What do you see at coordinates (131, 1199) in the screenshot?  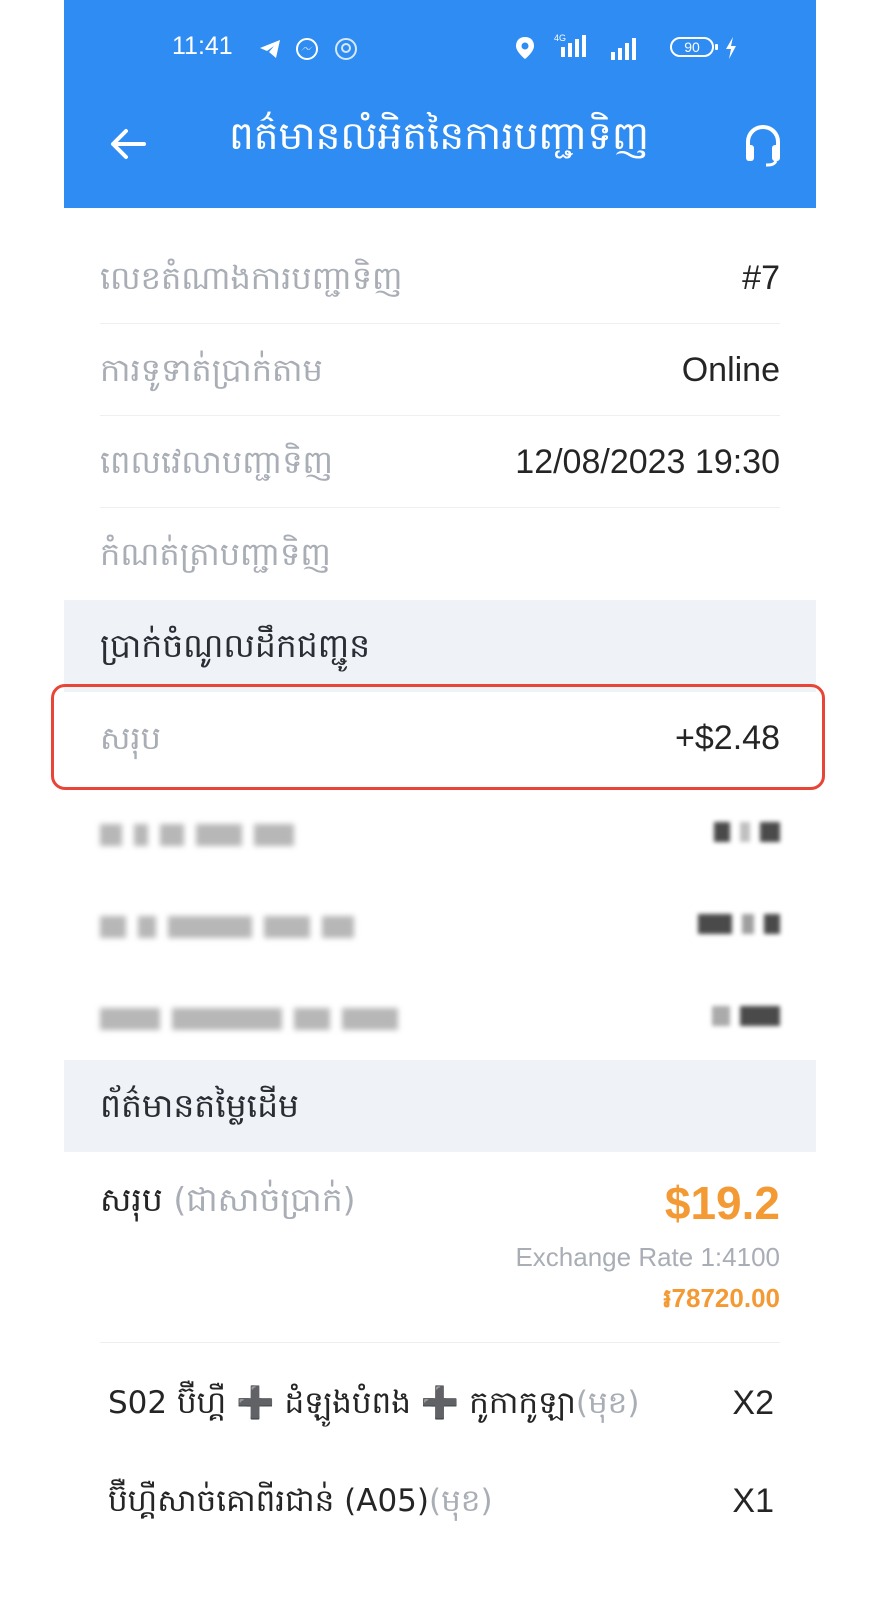 I see `cost-total-text: សរុប` at bounding box center [131, 1199].